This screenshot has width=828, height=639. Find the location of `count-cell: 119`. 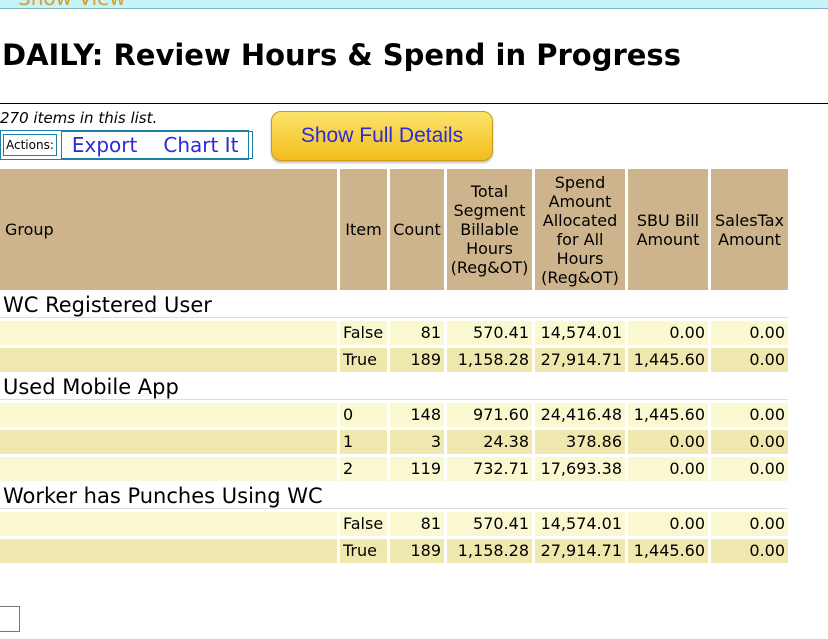

count-cell: 119 is located at coordinates (417, 469).